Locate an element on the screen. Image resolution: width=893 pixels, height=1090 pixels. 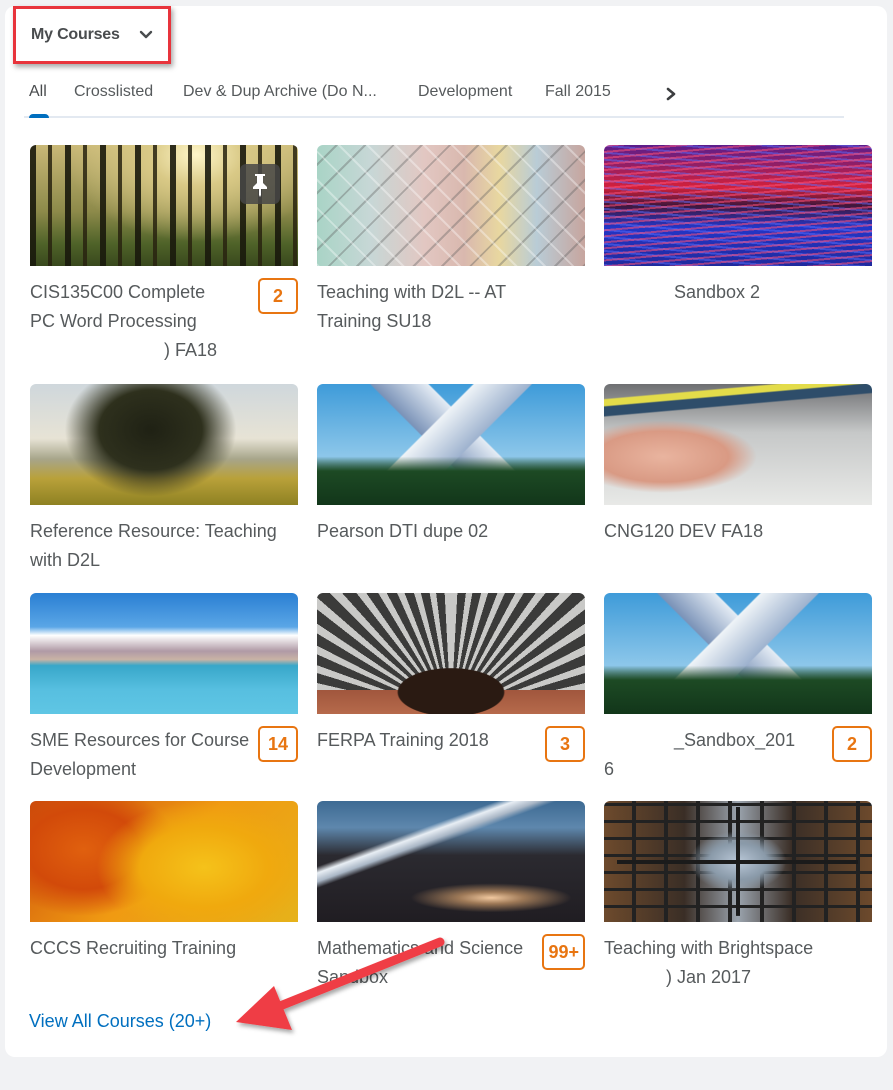
chevron-right-icon is located at coordinates (671, 94).